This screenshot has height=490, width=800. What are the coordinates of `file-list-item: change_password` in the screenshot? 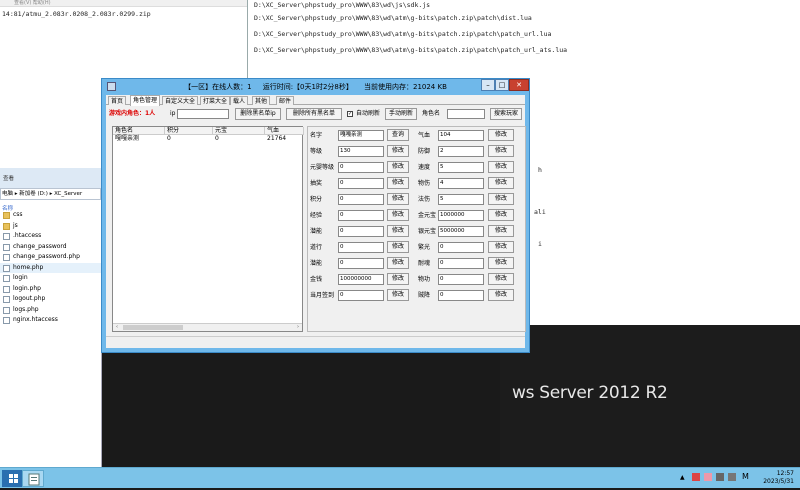 It's located at (50, 247).